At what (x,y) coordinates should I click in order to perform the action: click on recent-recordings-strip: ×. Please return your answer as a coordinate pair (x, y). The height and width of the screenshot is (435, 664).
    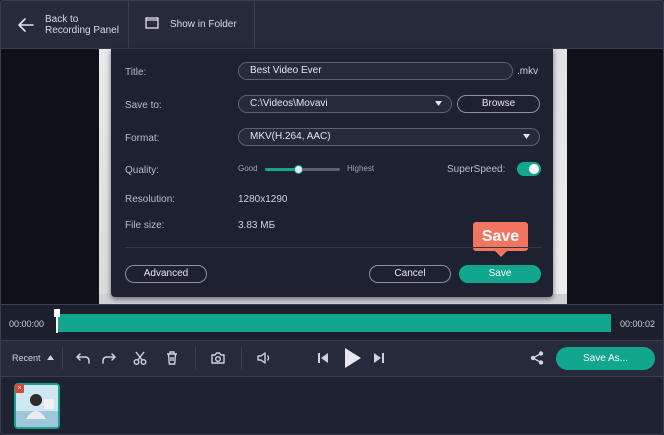
    Looking at the image, I should click on (332, 405).